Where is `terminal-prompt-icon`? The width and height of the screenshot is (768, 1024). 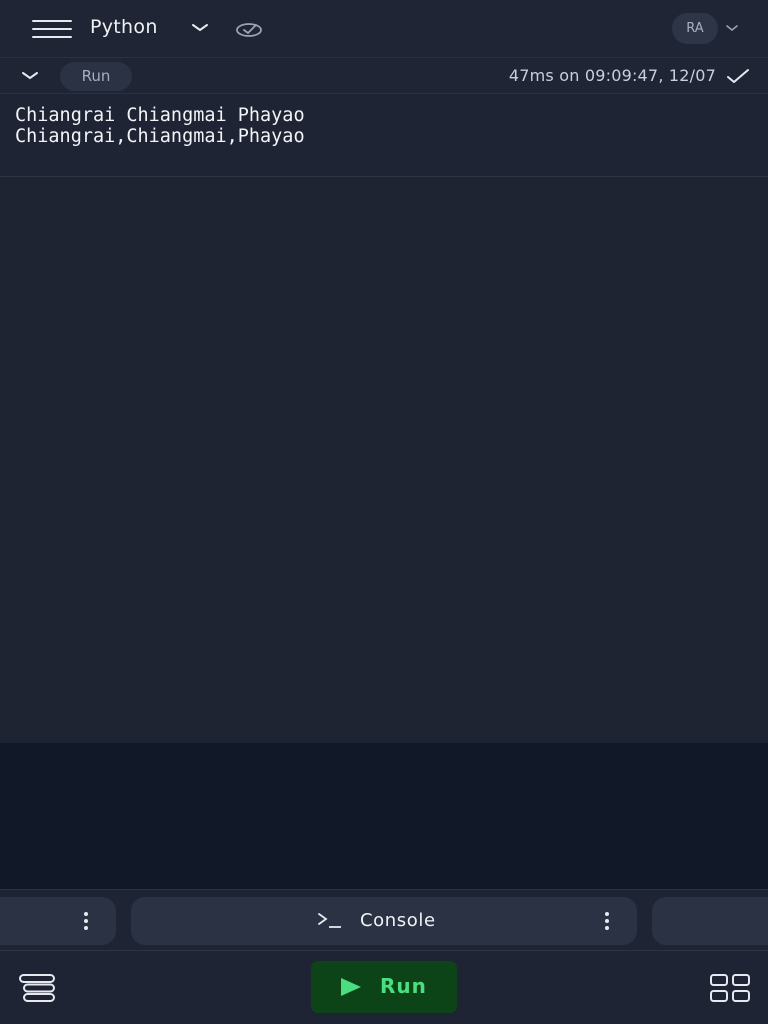 terminal-prompt-icon is located at coordinates (329, 920).